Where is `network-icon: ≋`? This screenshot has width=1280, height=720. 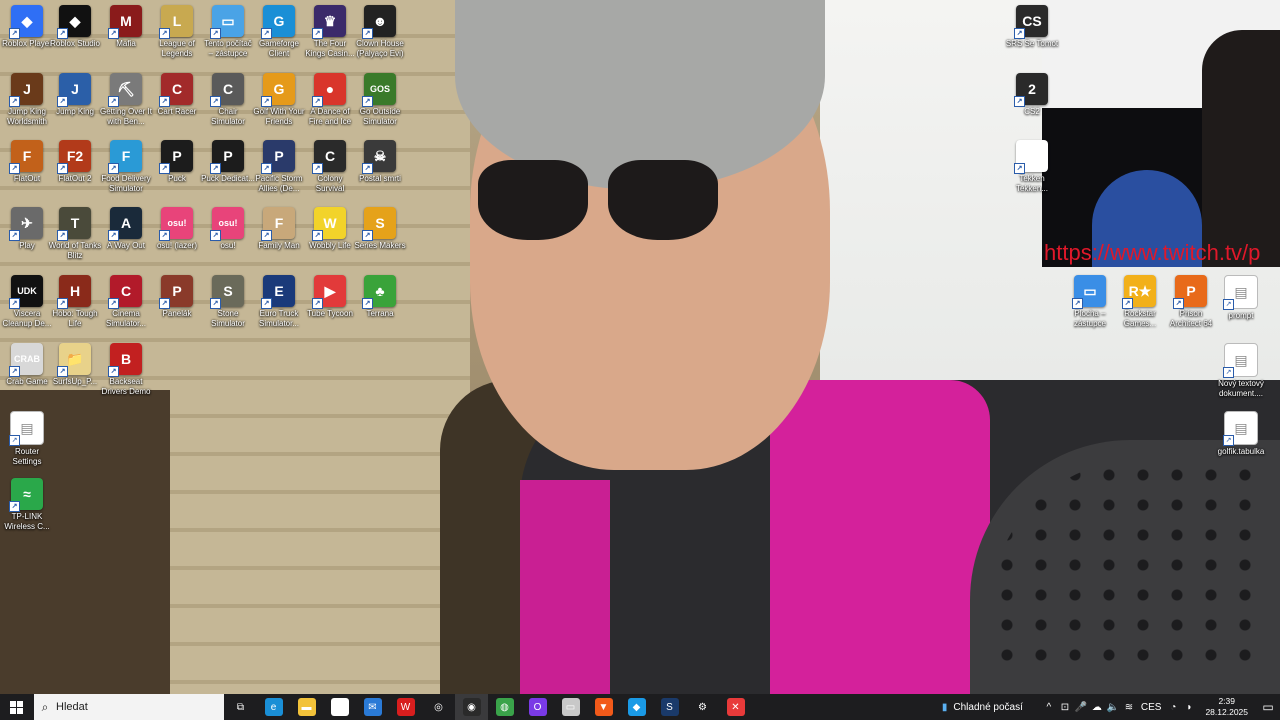 network-icon: ≋ is located at coordinates (1129, 707).